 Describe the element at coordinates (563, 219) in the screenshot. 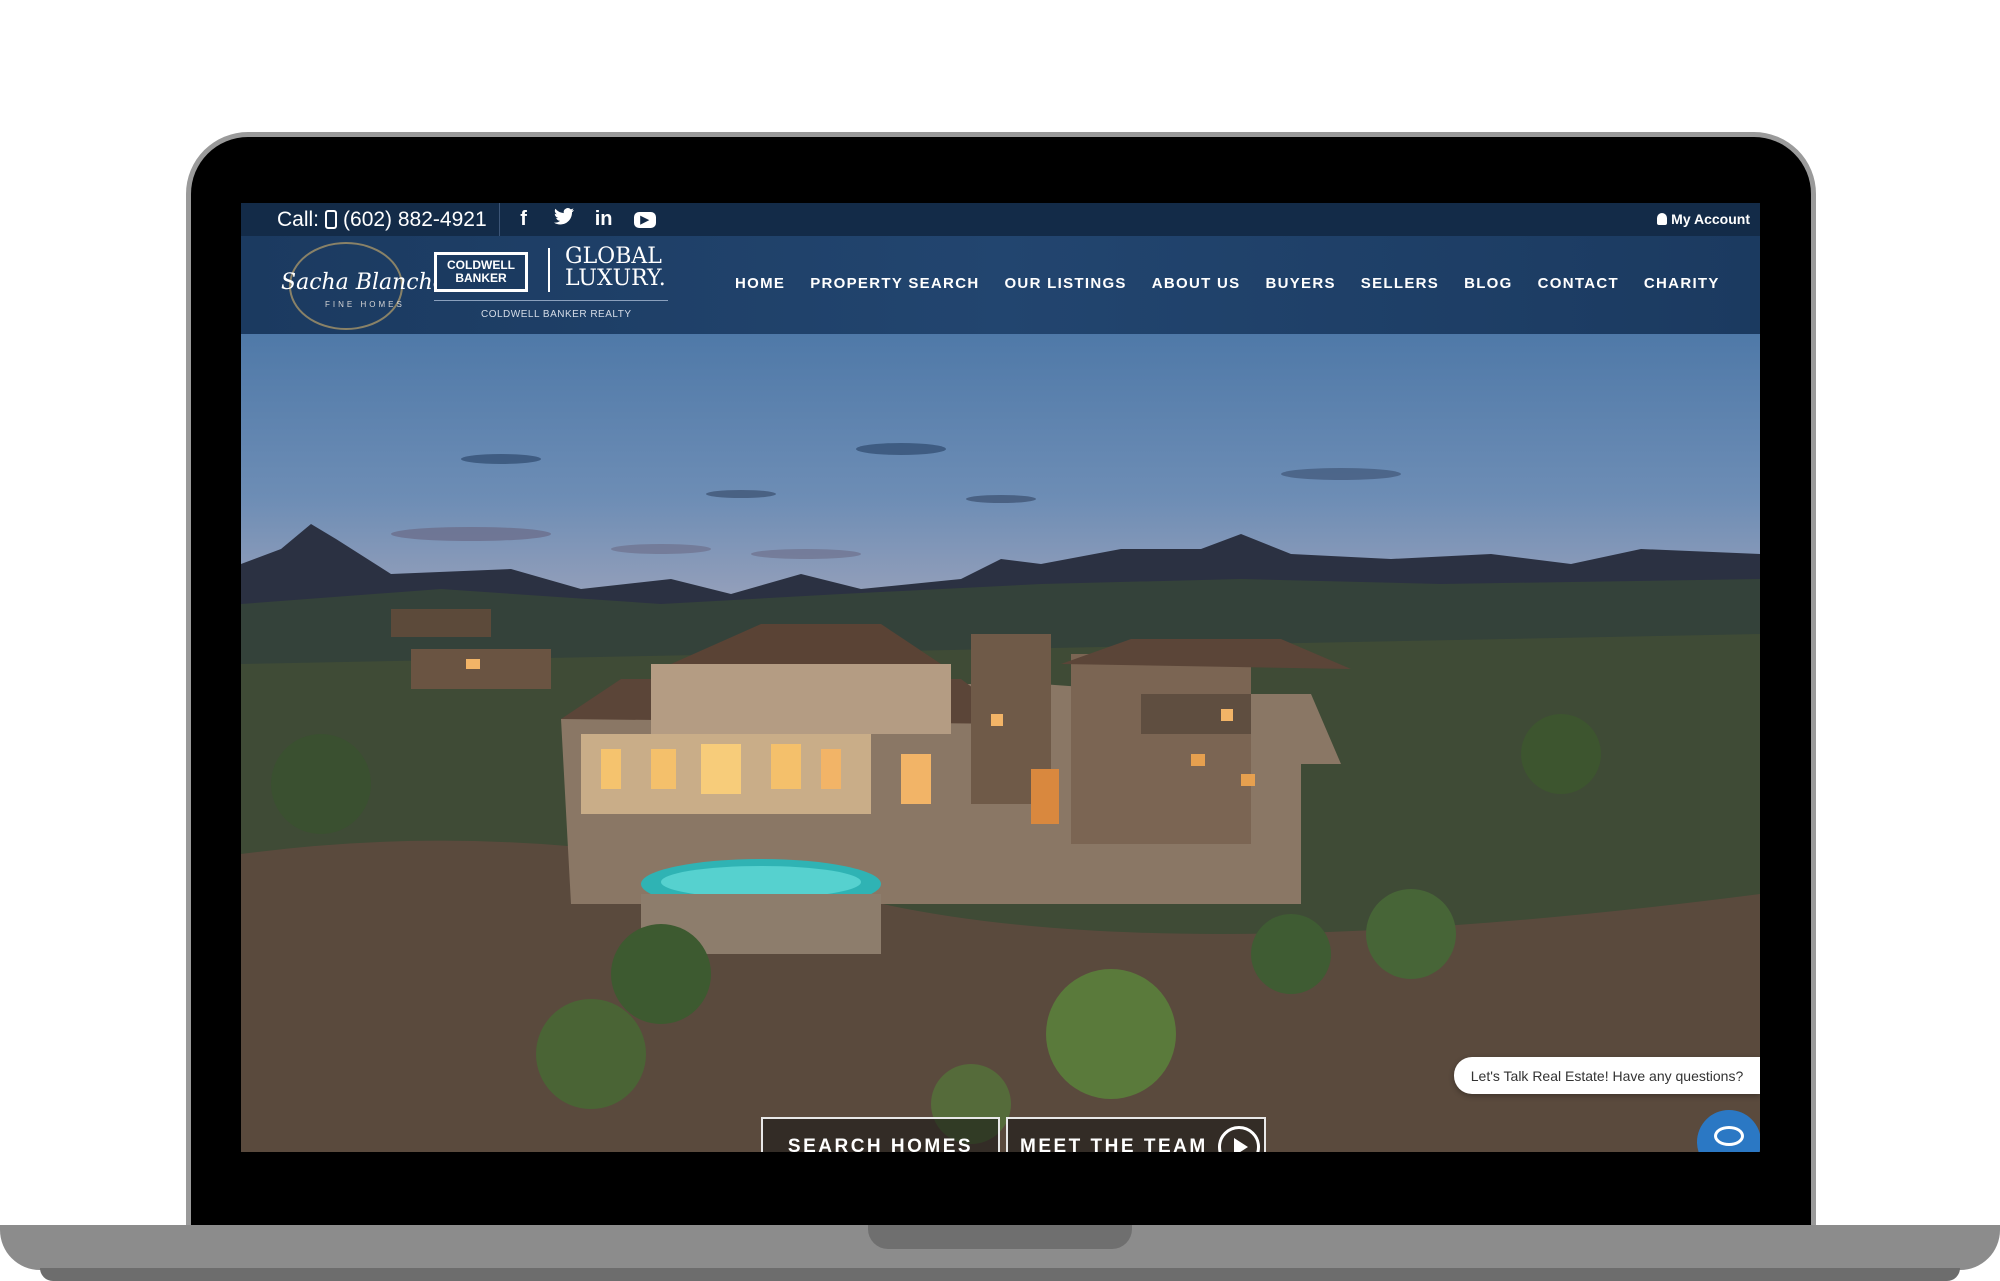

I see `twitter-icon` at that location.